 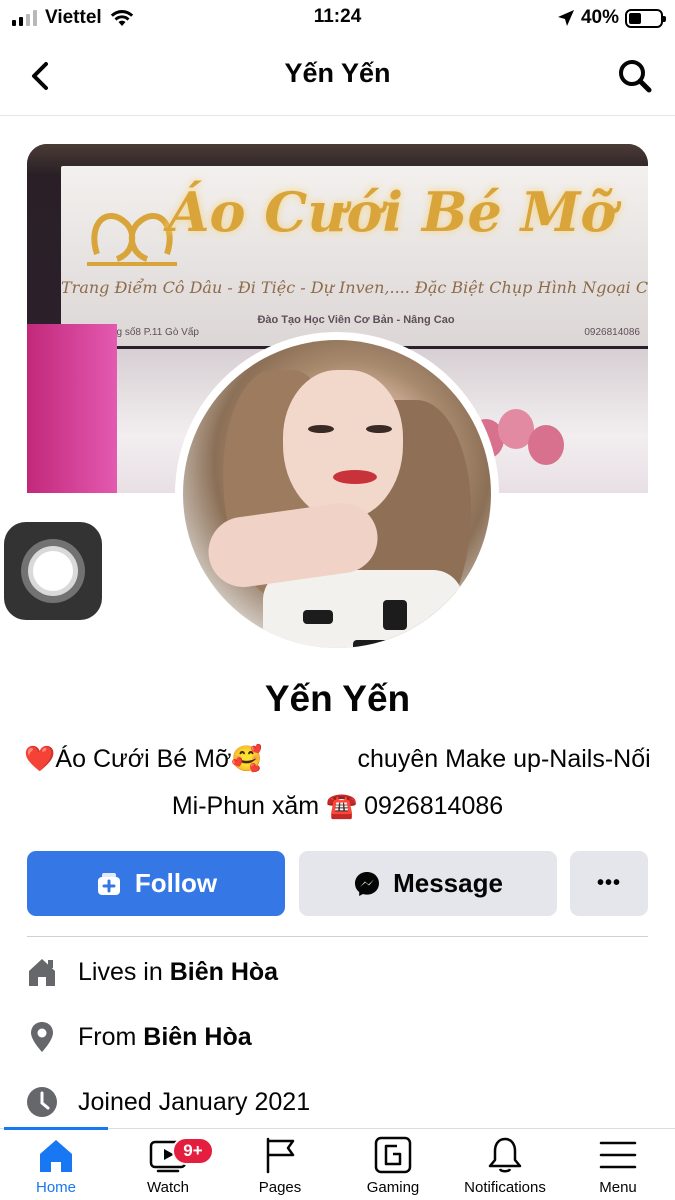 I want to click on avatar-photo, so click(x=337, y=494).